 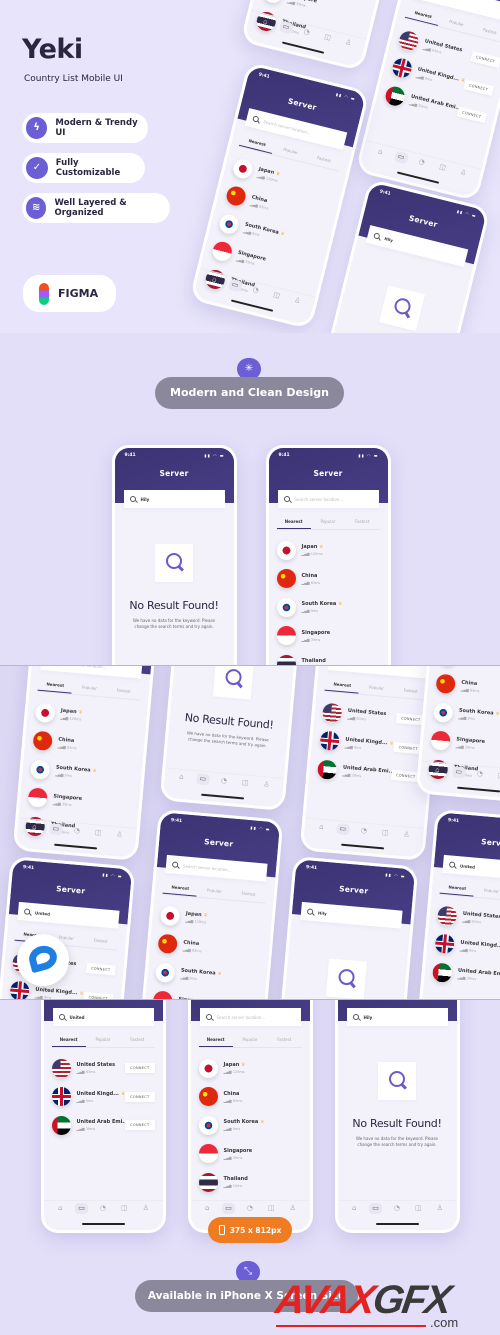 I want to click on list-item: Singapore▂▄▆ 39ms, so click(x=328, y=636).